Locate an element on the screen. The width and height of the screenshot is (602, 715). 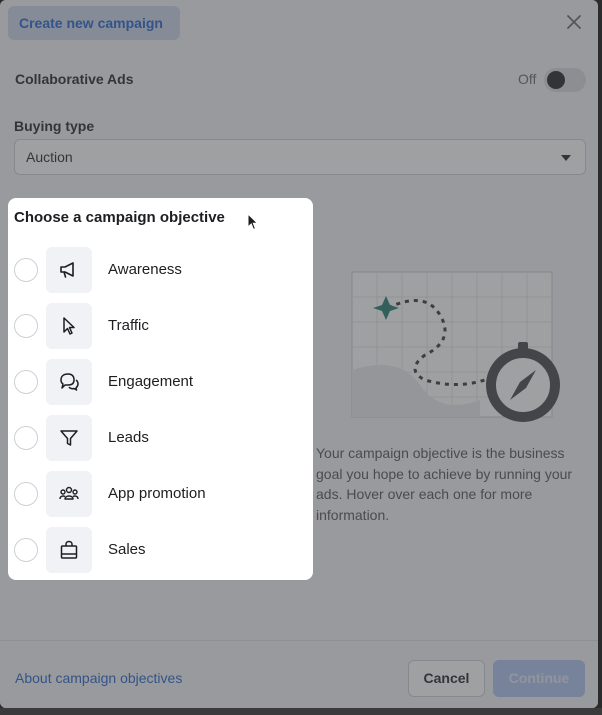
objective-option-awareness: Awareness is located at coordinates (160, 270).